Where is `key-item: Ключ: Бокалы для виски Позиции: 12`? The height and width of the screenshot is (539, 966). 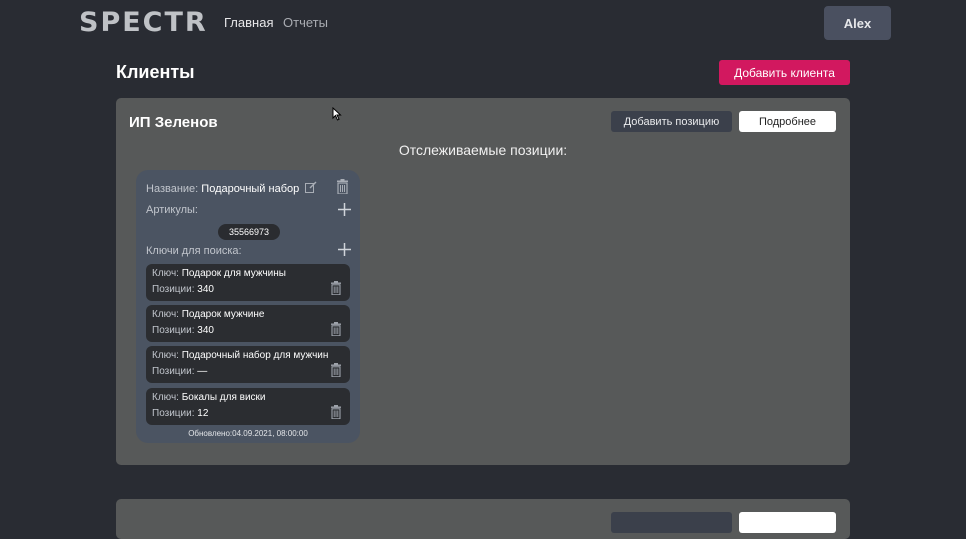 key-item: Ключ: Бокалы для виски Позиции: 12 is located at coordinates (248, 406).